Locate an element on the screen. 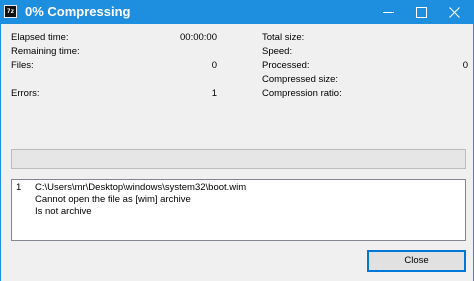 The width and height of the screenshot is (474, 281). total-size-label: Total size: is located at coordinates (283, 37).